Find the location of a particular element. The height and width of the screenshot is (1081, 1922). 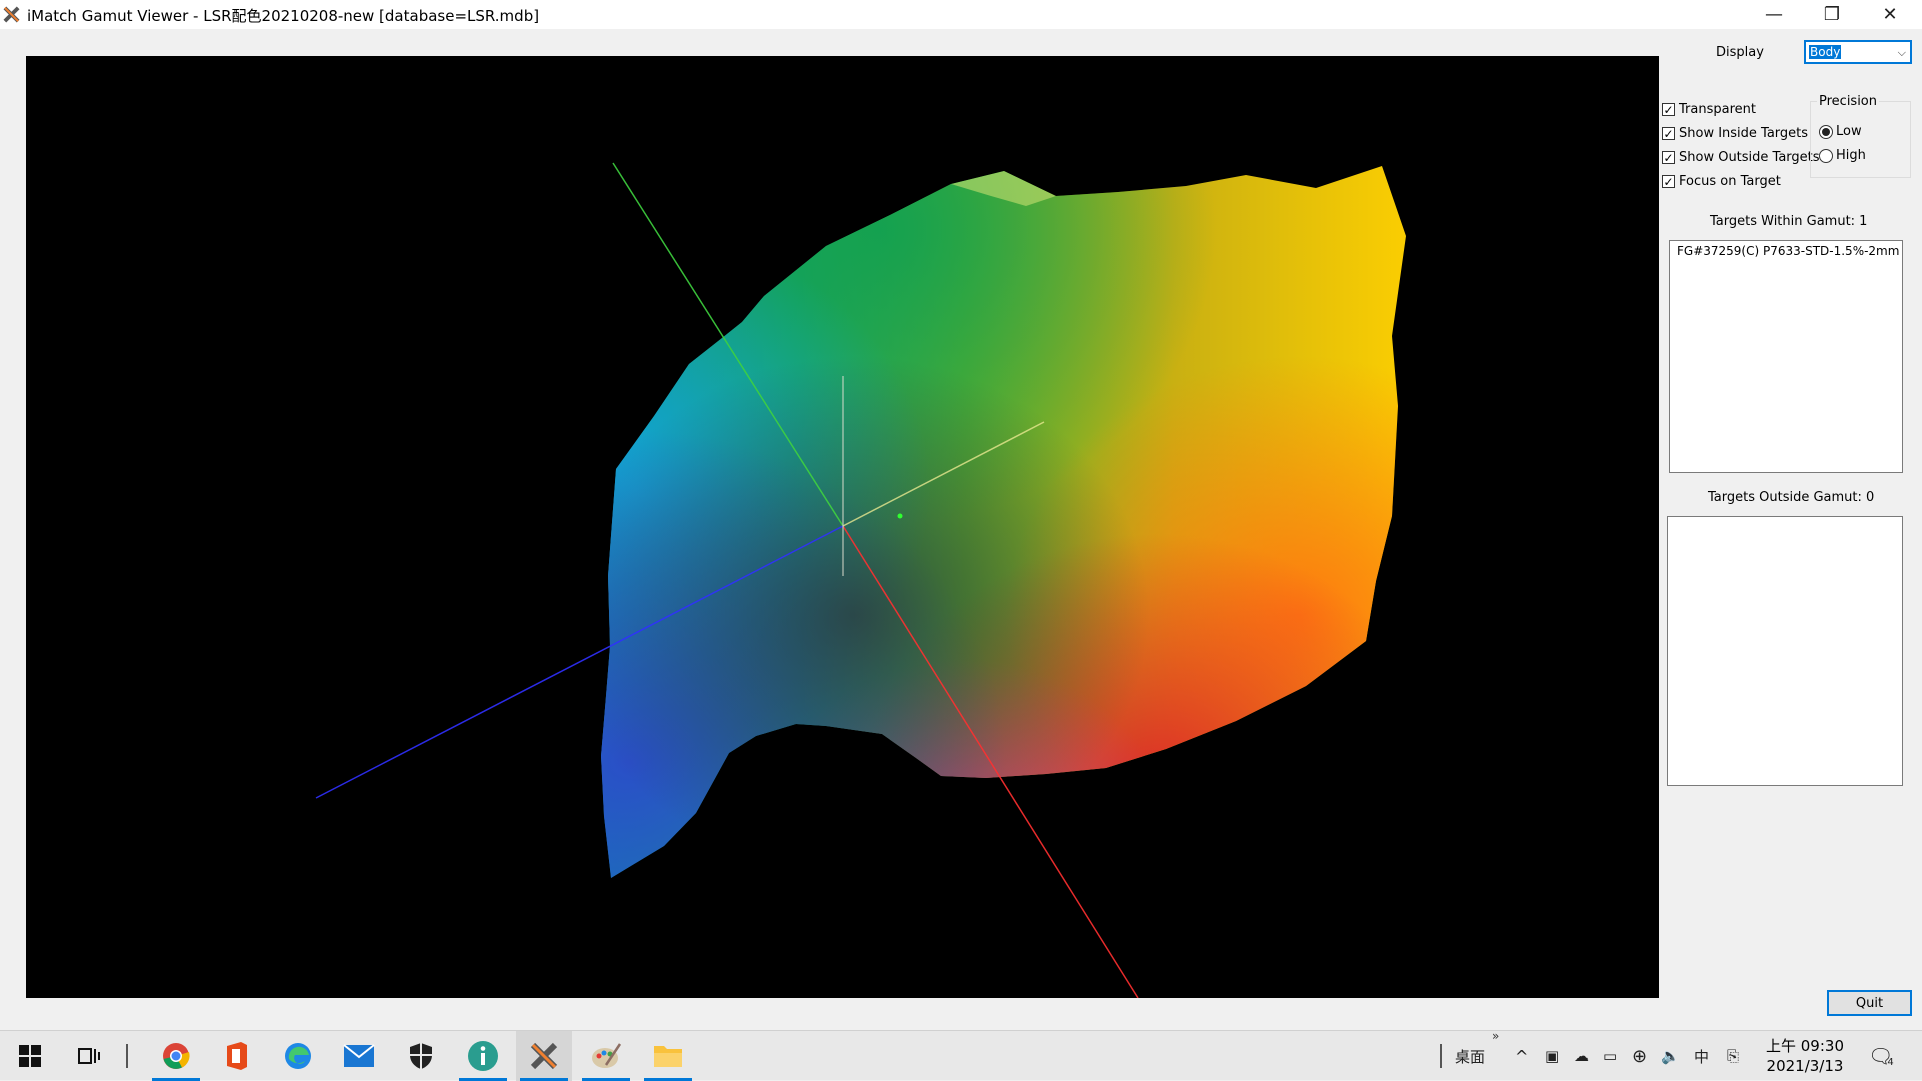

display-select: Body ⌵ is located at coordinates (1858, 52).